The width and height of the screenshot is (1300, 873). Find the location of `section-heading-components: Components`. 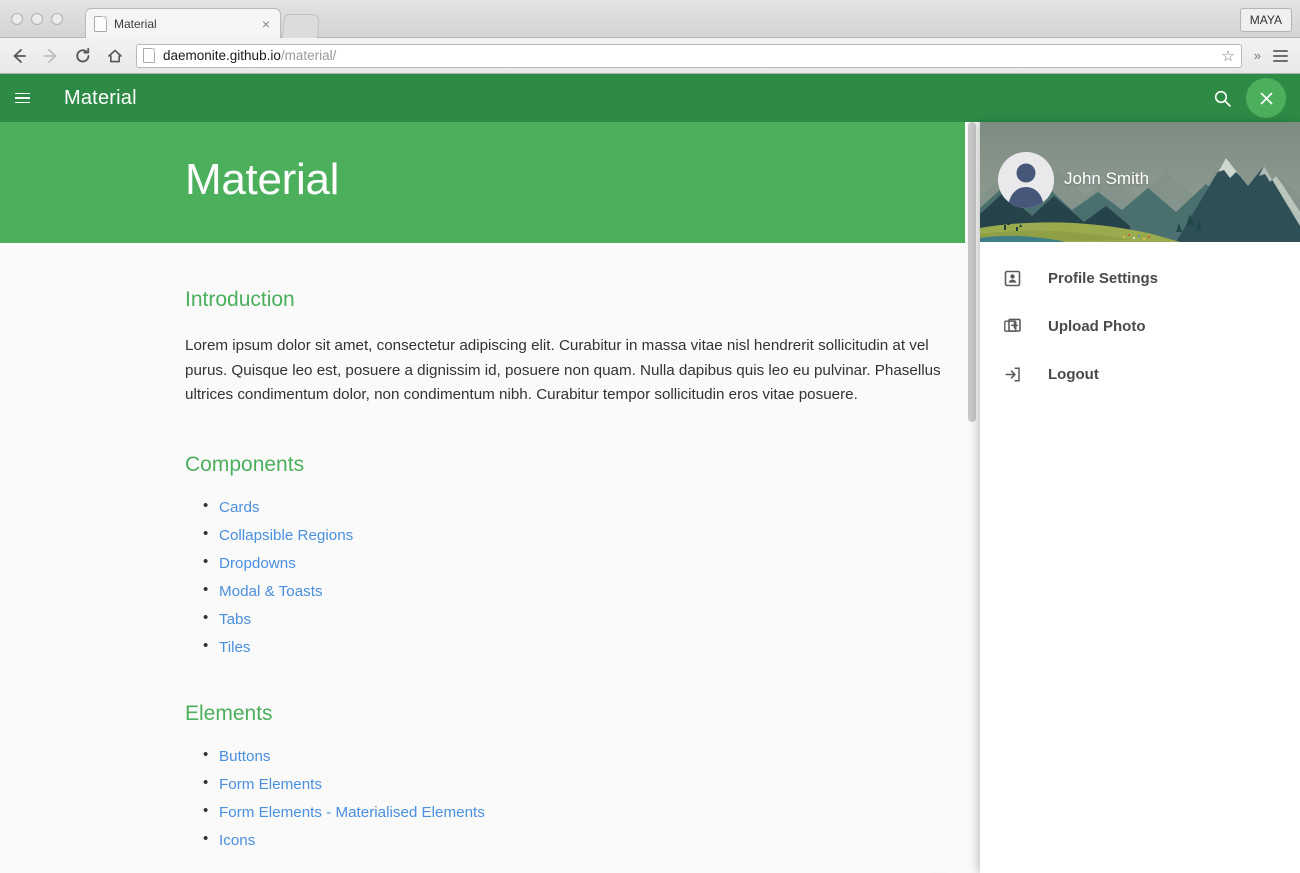

section-heading-components: Components is located at coordinates (245, 464).